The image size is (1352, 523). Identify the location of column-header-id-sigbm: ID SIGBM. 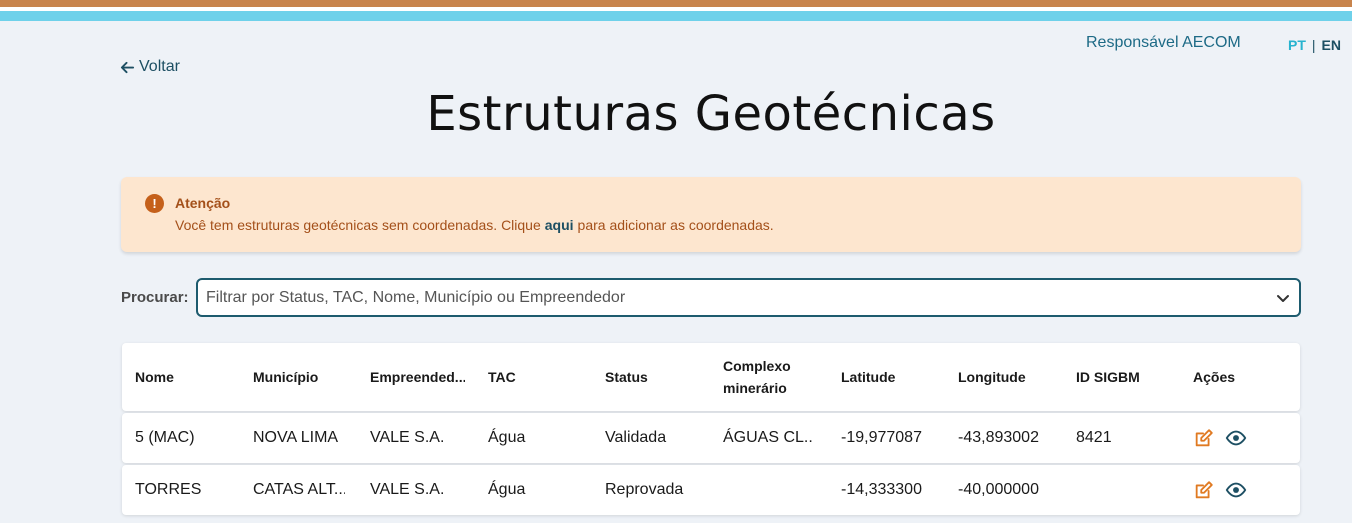
(1108, 377).